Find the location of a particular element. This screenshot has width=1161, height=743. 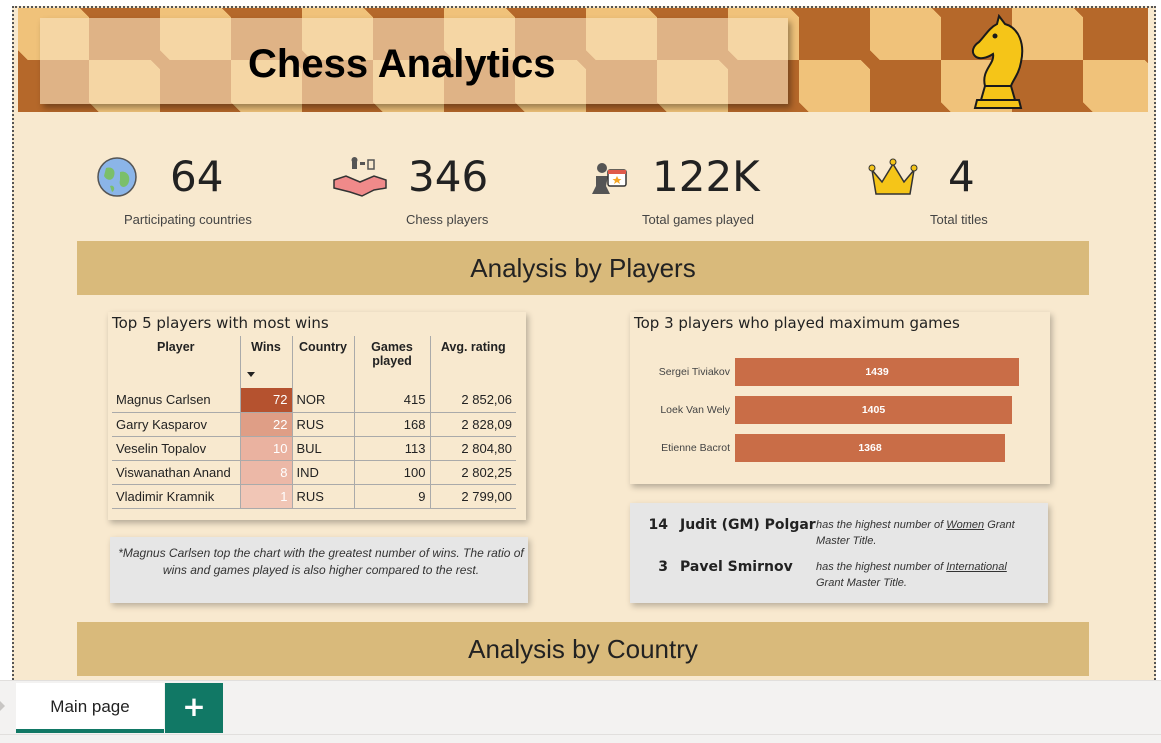

section-country-header: Analysis by Country is located at coordinates (583, 649).